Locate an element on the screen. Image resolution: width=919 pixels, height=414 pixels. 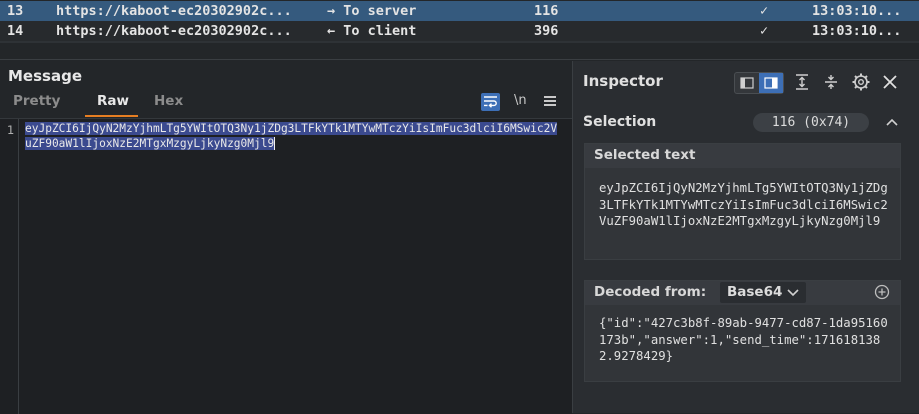
selection-length-badge: 116 (0x74) is located at coordinates (811, 122).